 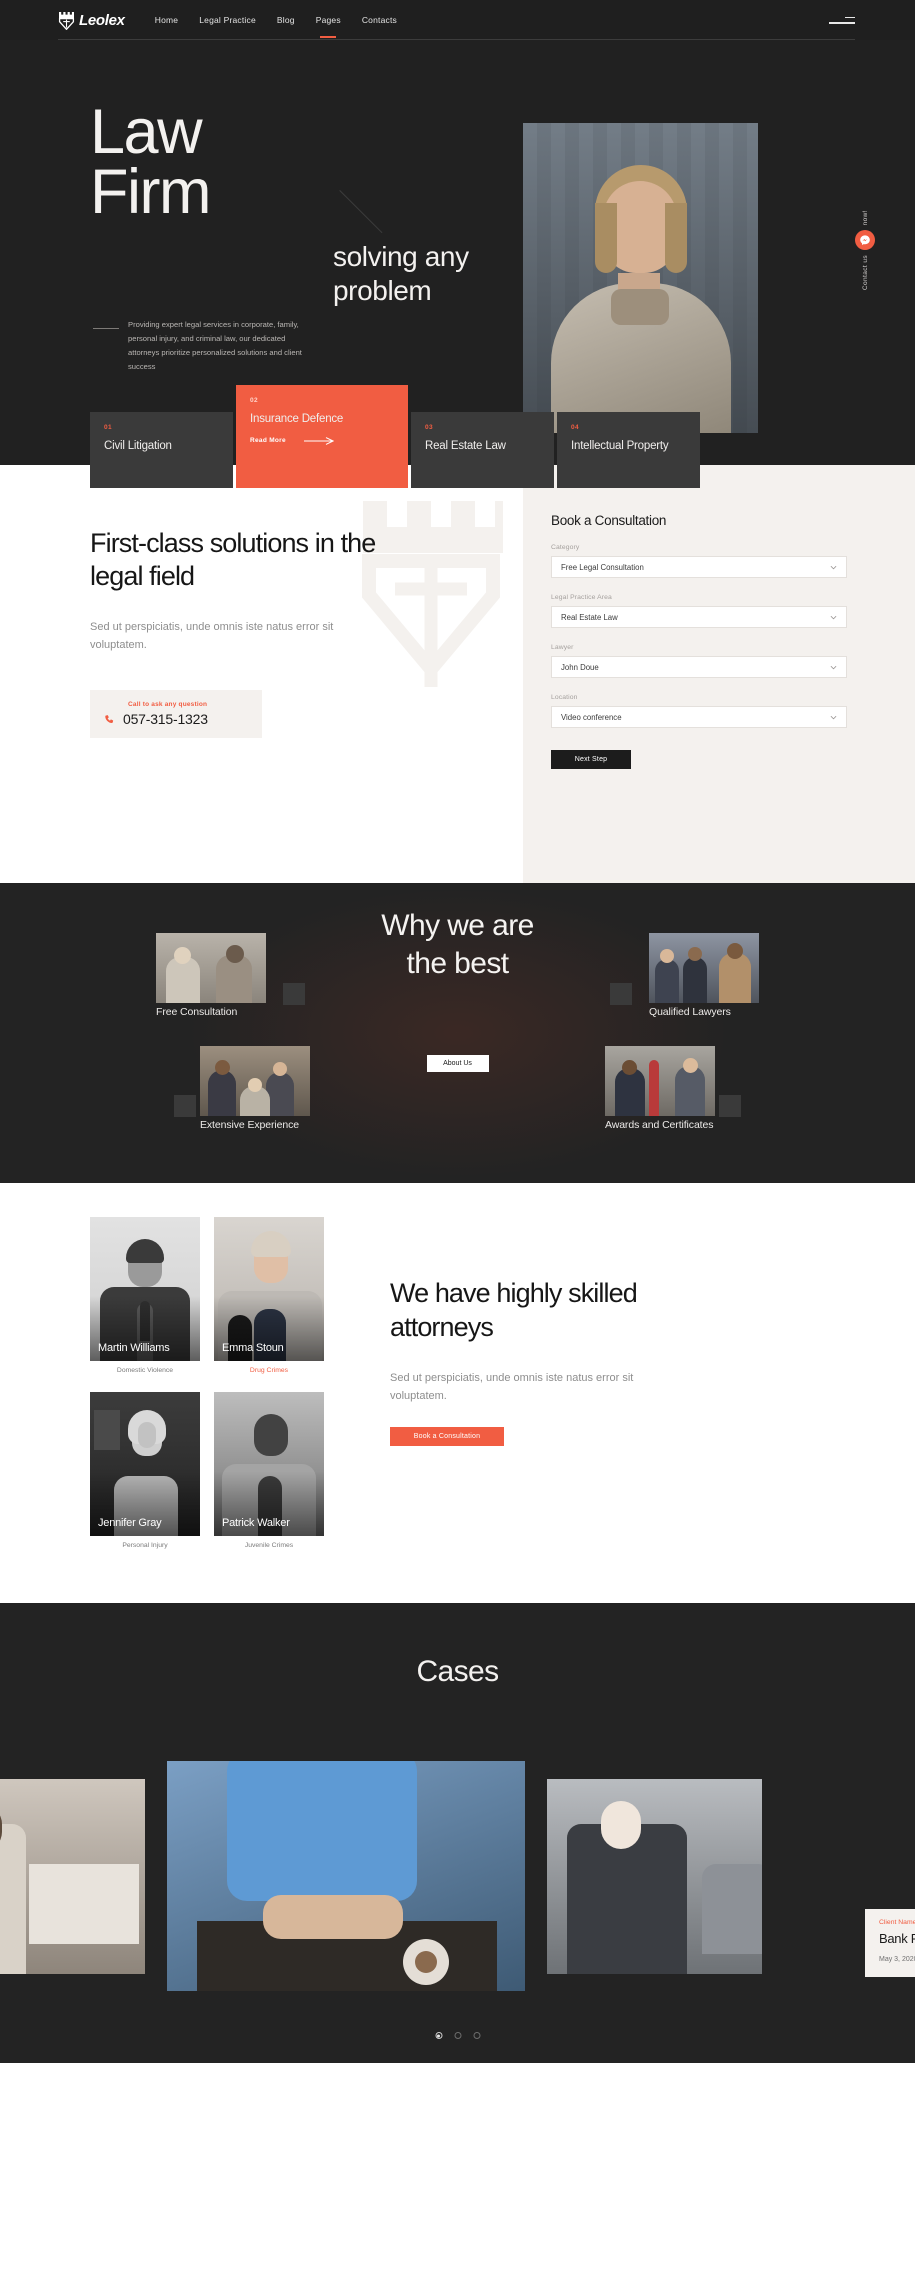 I want to click on feature-label: Awards and Certificates, so click(x=659, y=1125).